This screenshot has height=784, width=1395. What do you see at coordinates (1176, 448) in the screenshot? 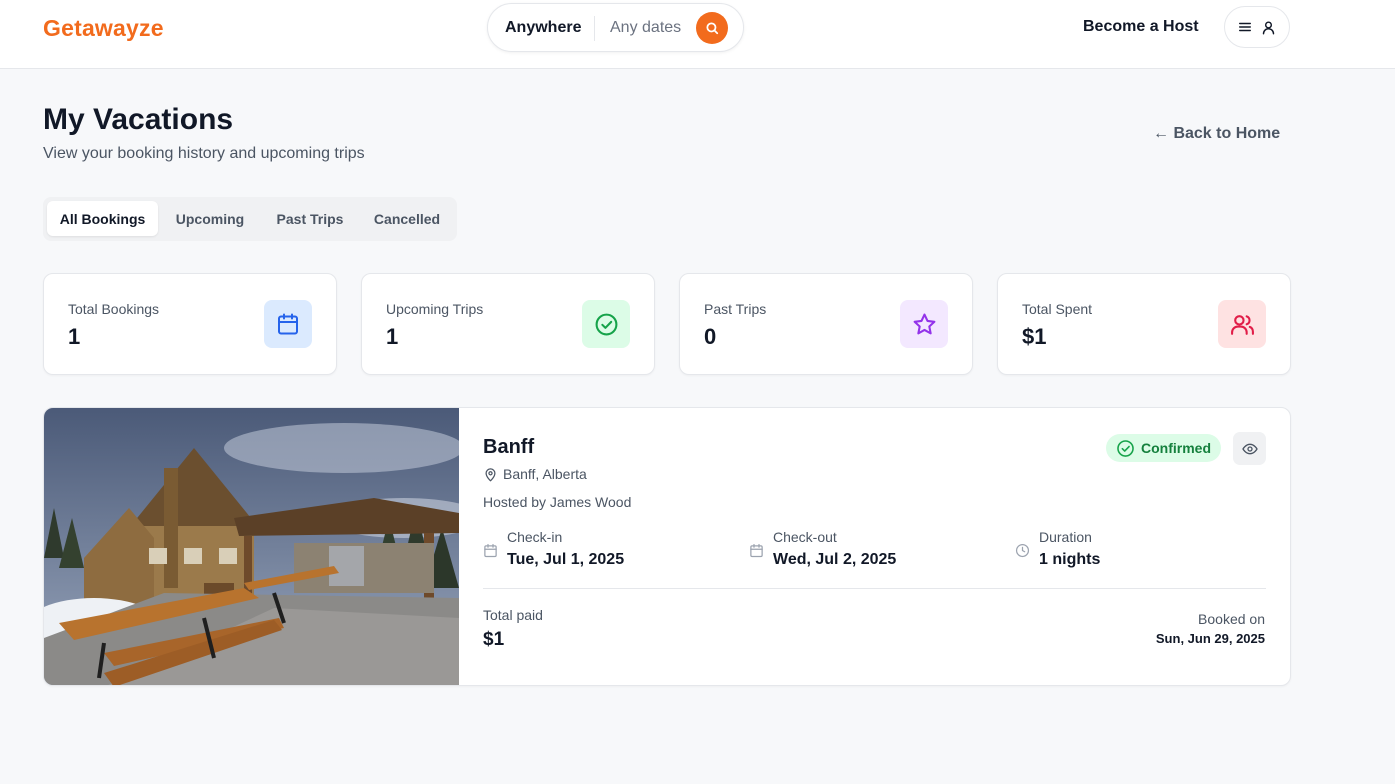
I see `status-text: Confirmed` at bounding box center [1176, 448].